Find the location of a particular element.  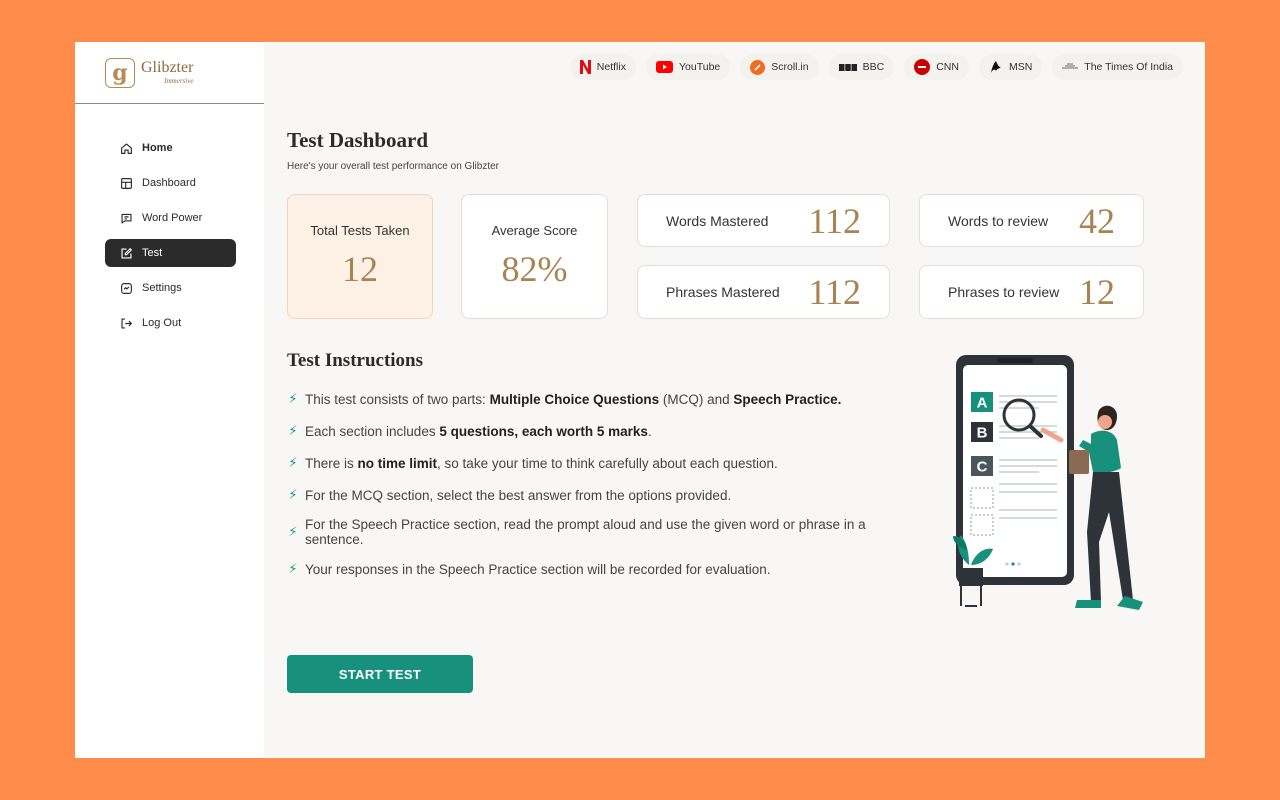

brand-logo: g Glibzter Immersive is located at coordinates (169, 73).